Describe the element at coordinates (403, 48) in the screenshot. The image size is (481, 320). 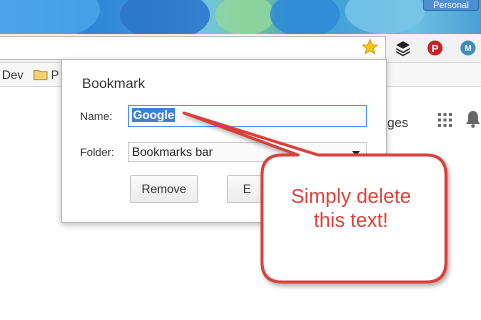
I see `layers-icon` at that location.